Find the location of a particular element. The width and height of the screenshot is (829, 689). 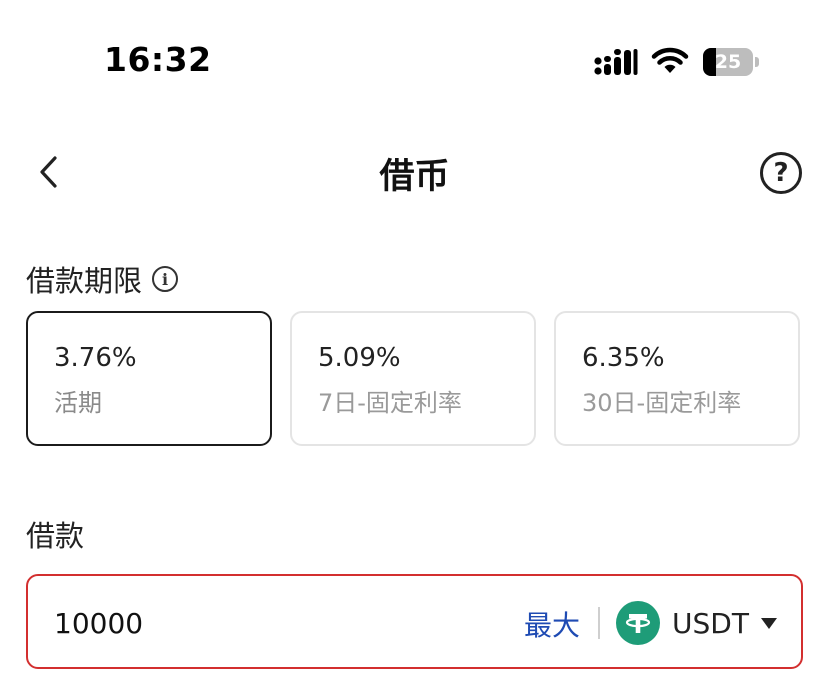

term-rate: 5.09% is located at coordinates (359, 358).